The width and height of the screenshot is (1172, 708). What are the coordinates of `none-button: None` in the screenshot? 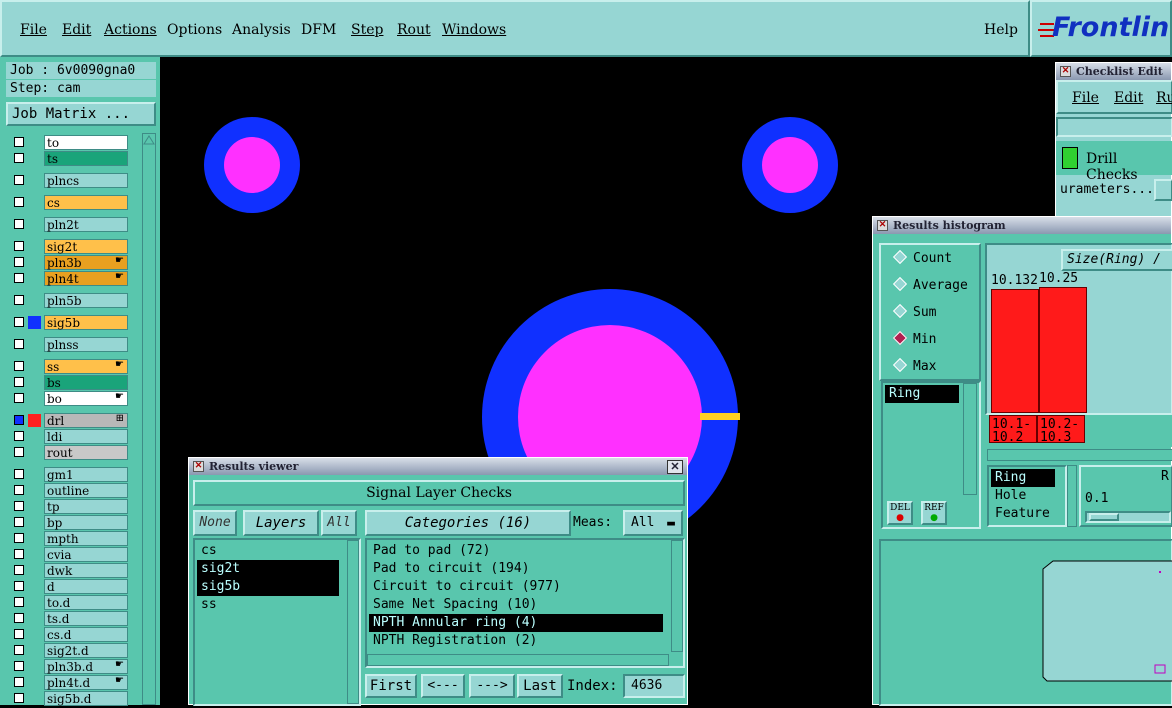 It's located at (215, 523).